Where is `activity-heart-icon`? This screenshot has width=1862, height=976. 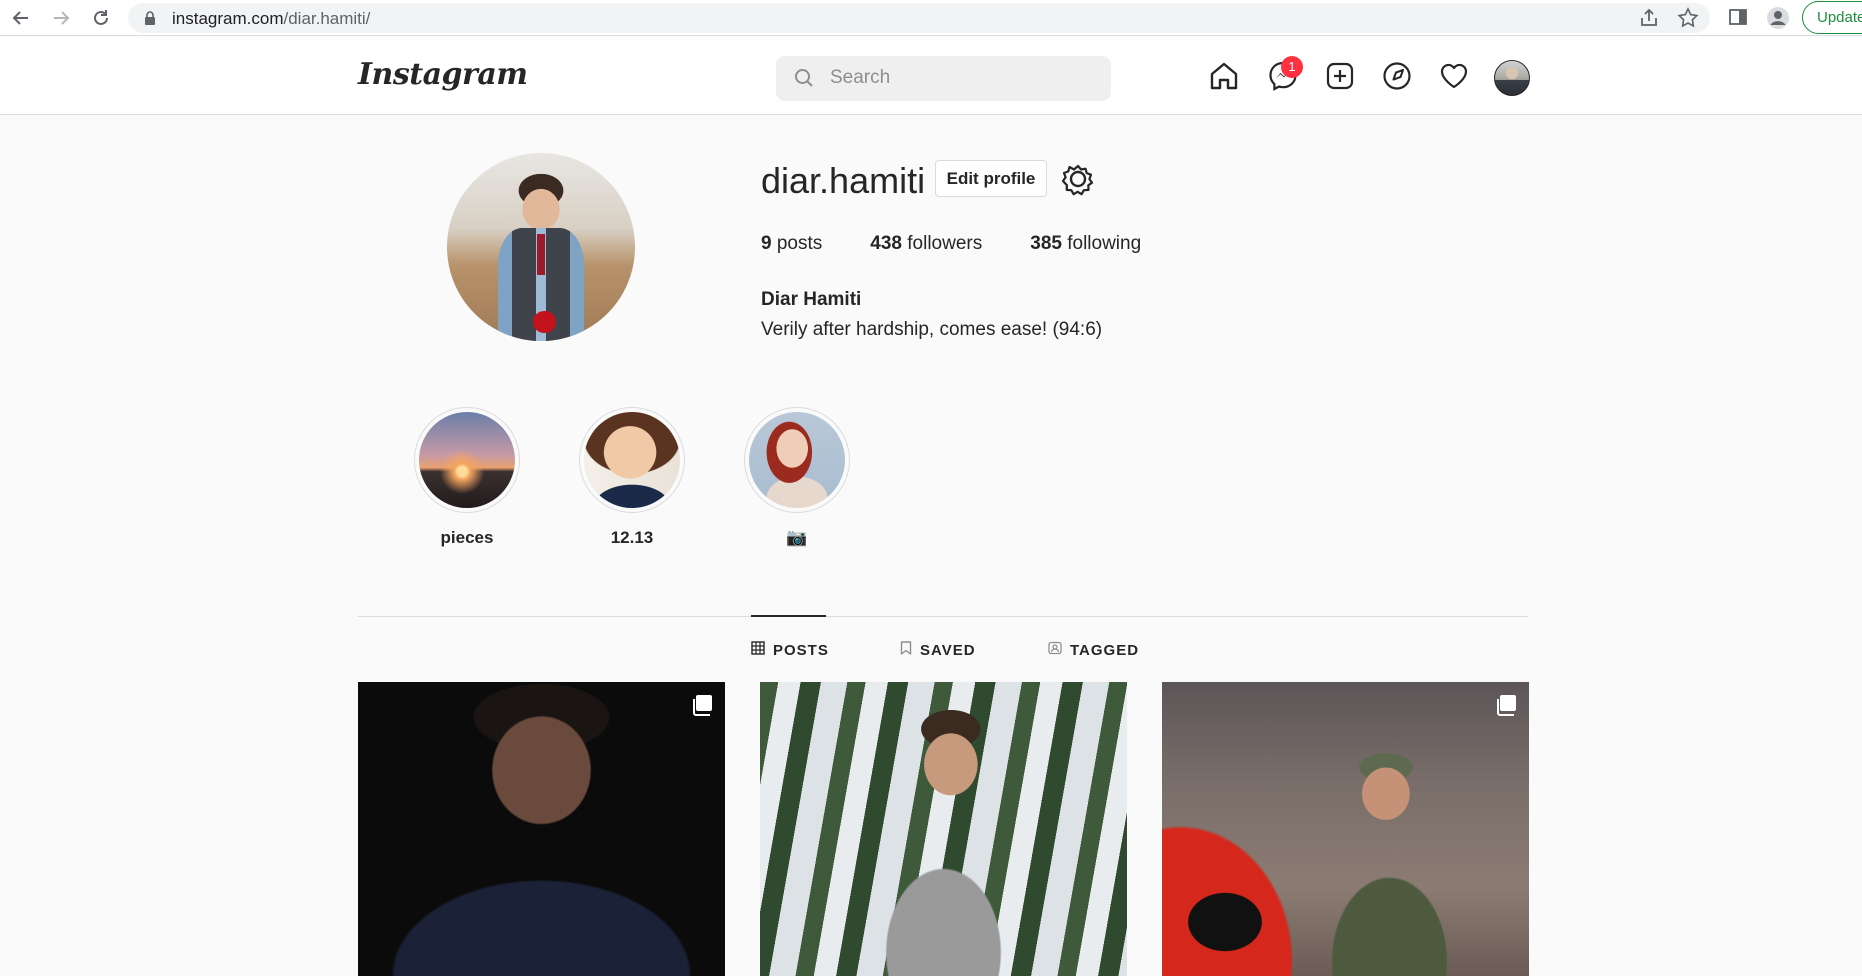
activity-heart-icon is located at coordinates (1454, 76).